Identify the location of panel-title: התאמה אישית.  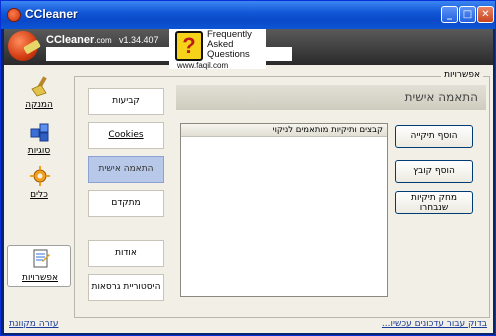
(441, 97).